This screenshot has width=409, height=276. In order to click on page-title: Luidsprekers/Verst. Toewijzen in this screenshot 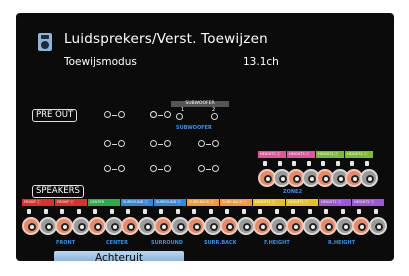, I will do `click(166, 39)`.